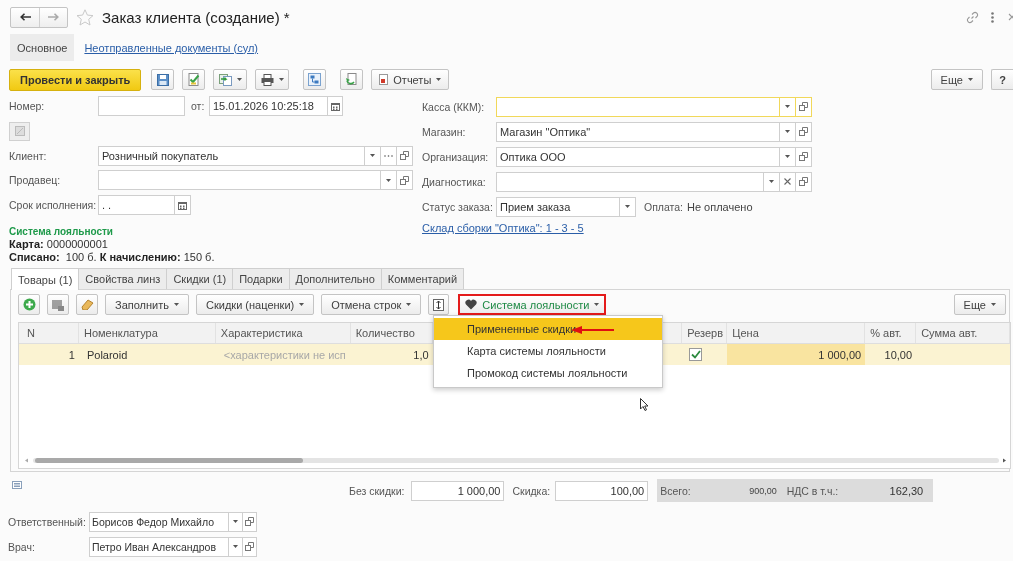 This screenshot has width=1013, height=561. Describe the element at coordinates (992, 17) in the screenshot. I see `more-icon` at that location.